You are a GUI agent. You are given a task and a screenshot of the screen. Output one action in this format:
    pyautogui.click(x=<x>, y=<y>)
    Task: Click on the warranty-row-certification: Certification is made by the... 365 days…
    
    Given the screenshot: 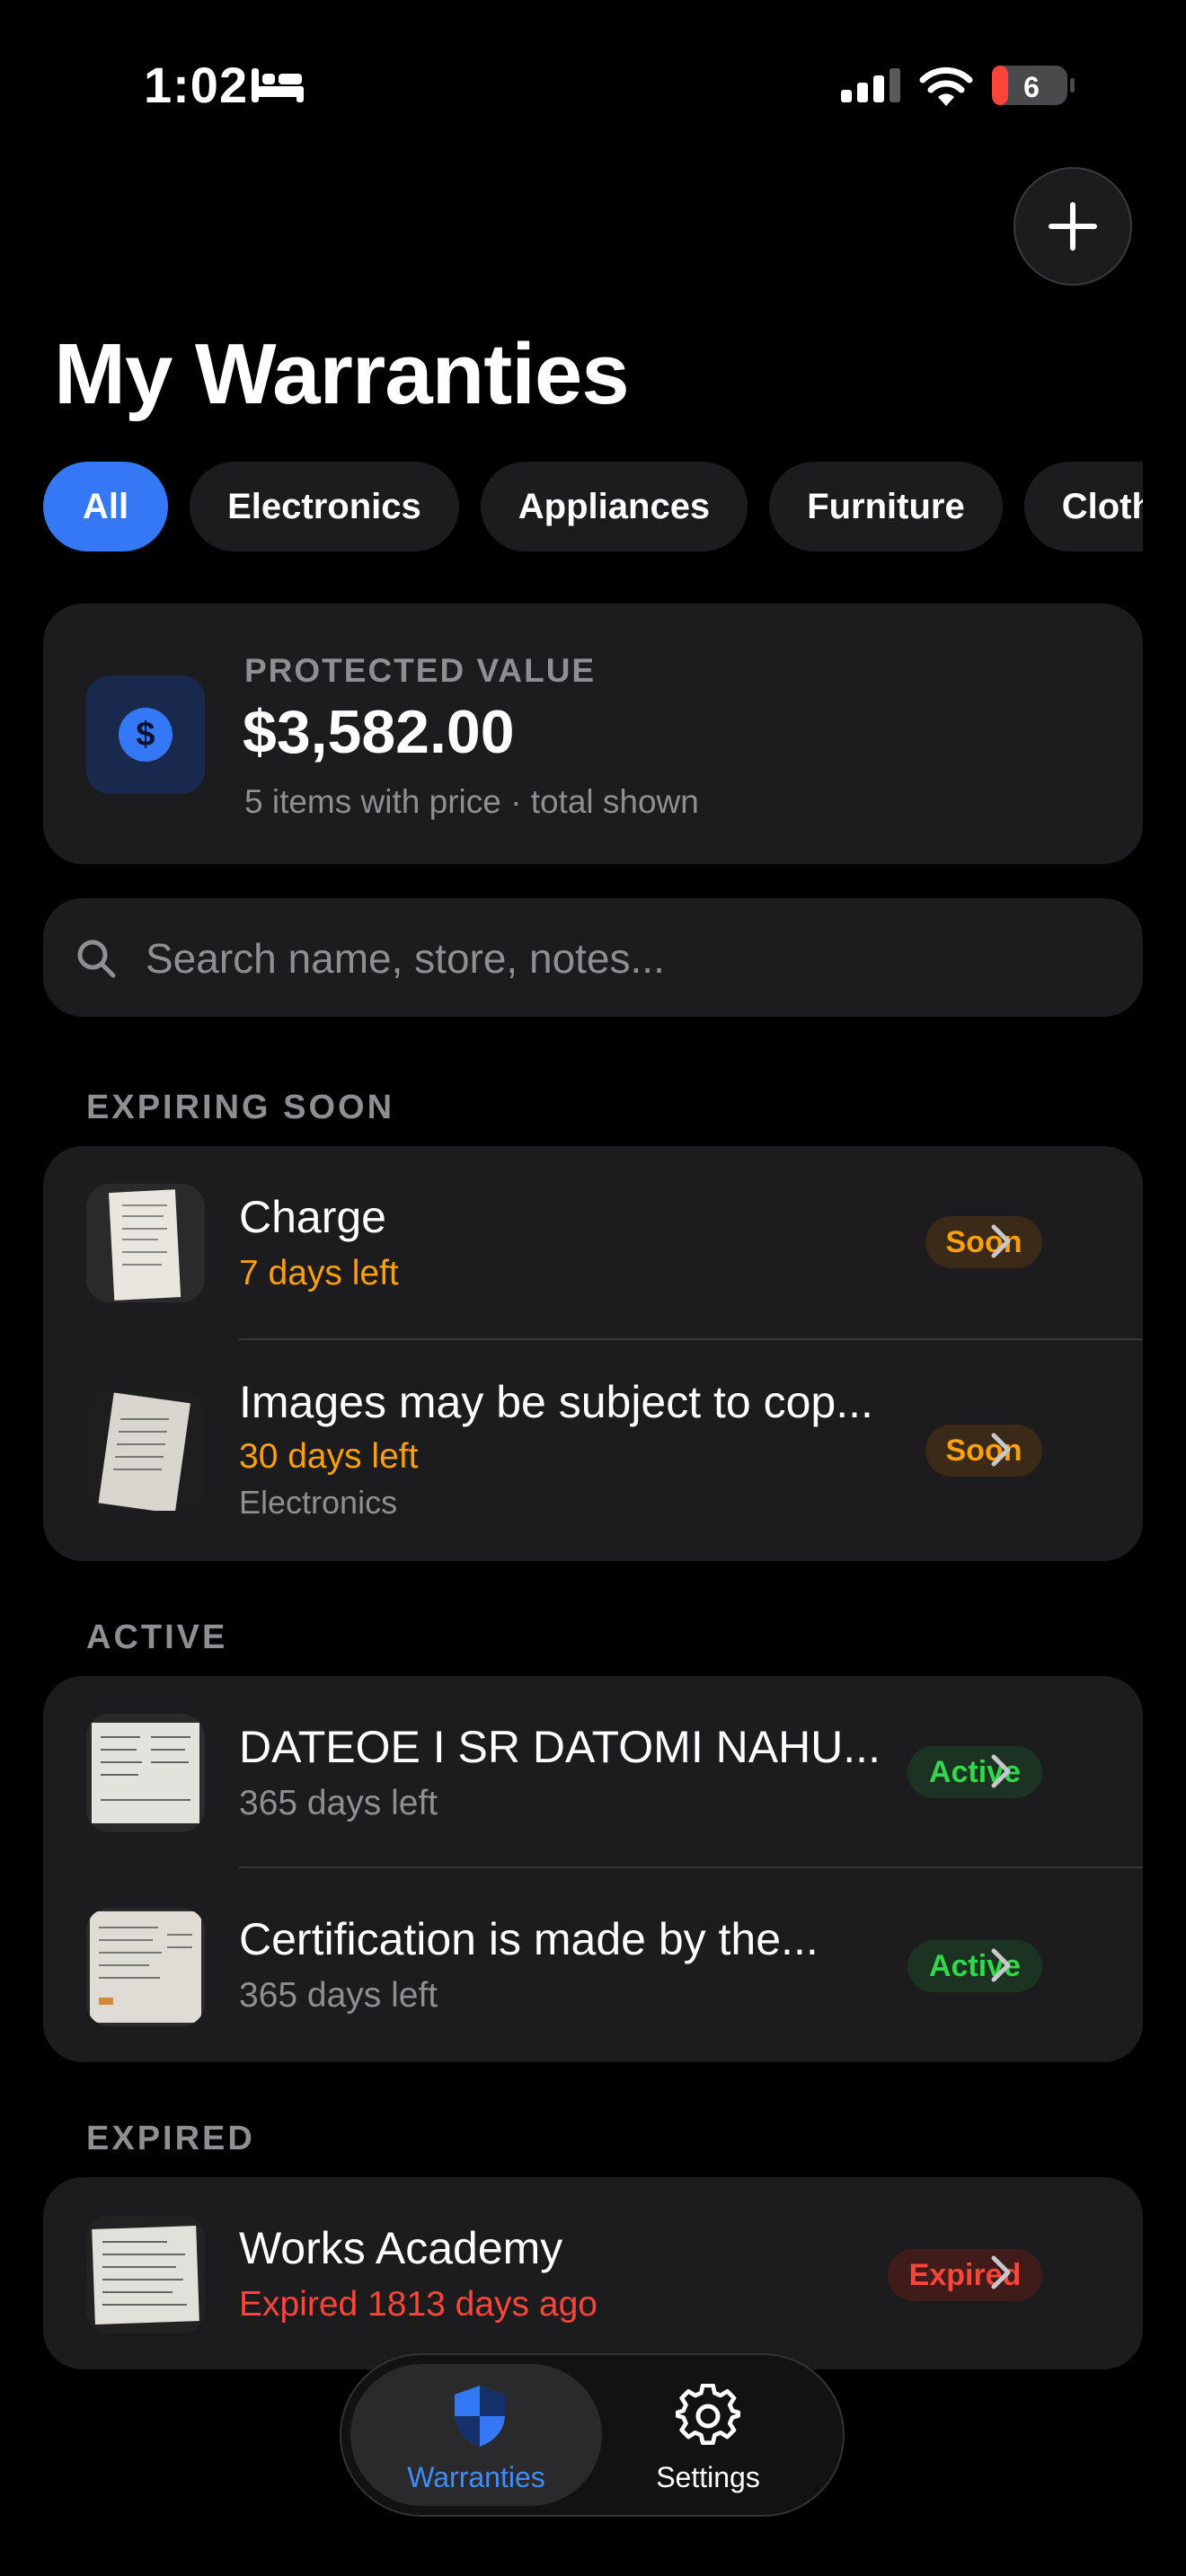 What is the action you would take?
    pyautogui.click(x=593, y=1965)
    